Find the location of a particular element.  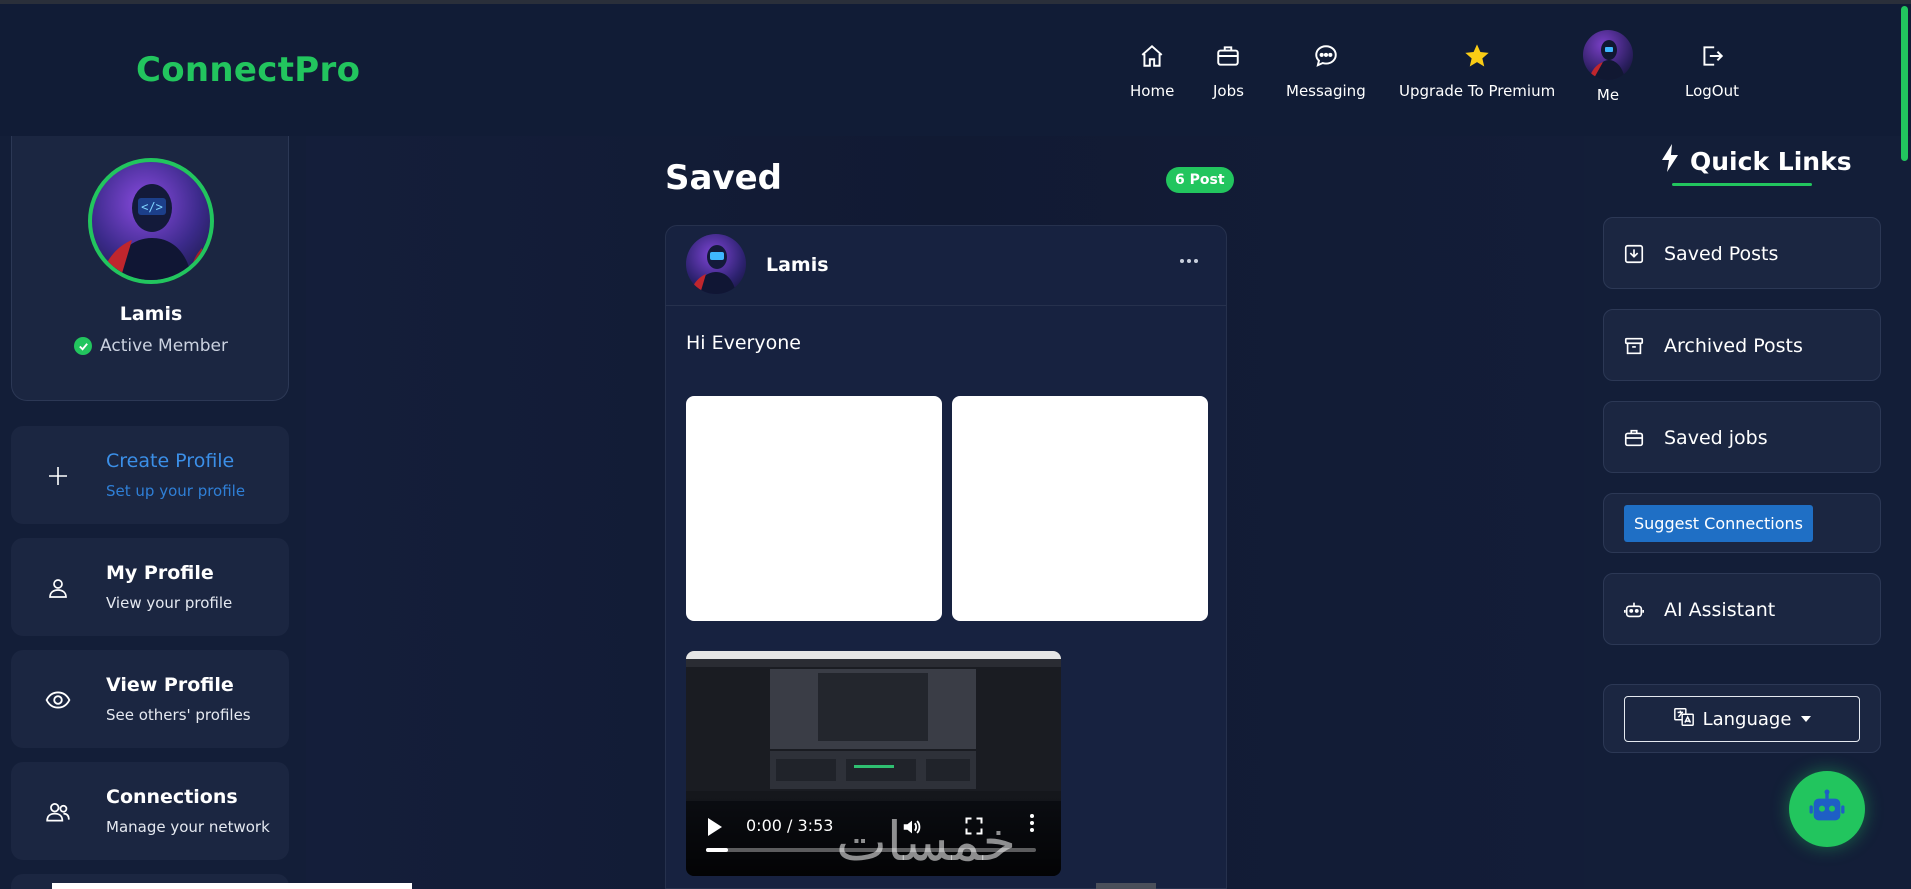

video-seek-fill is located at coordinates (717, 850).